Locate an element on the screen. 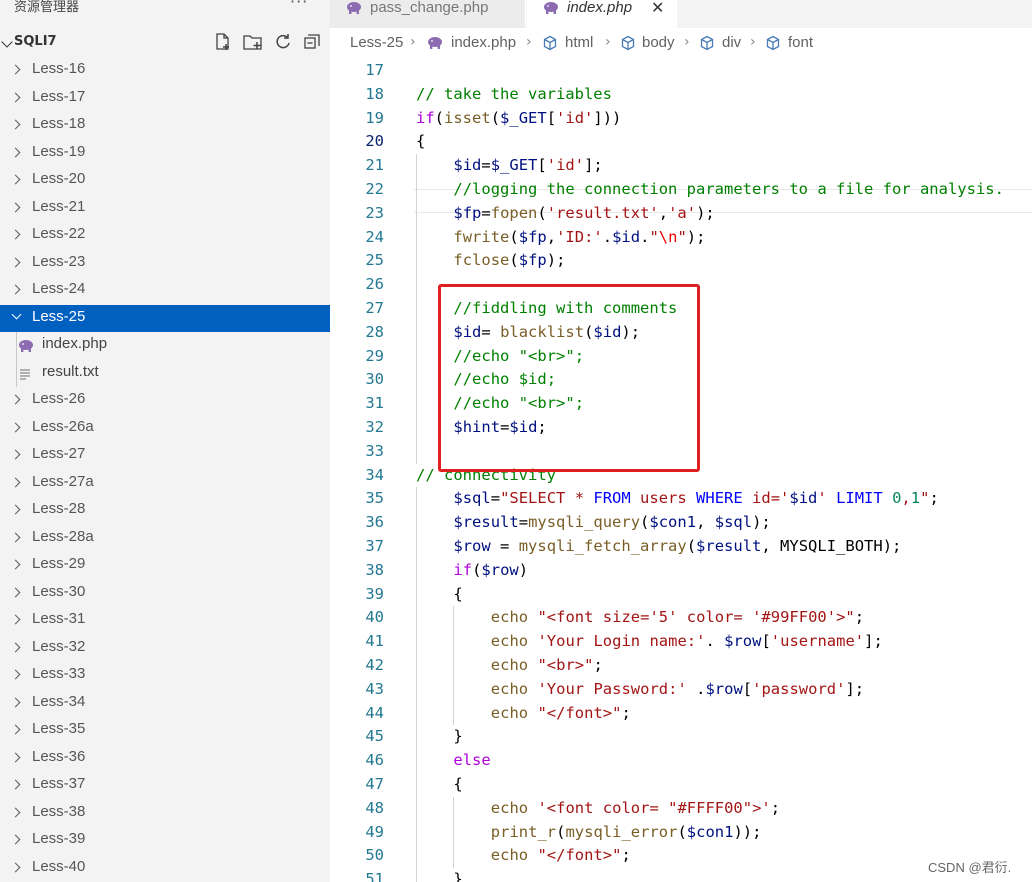 Image resolution: width=1032 pixels, height=882 pixels. tree-folder-less-36: Less-36 is located at coordinates (165, 759).